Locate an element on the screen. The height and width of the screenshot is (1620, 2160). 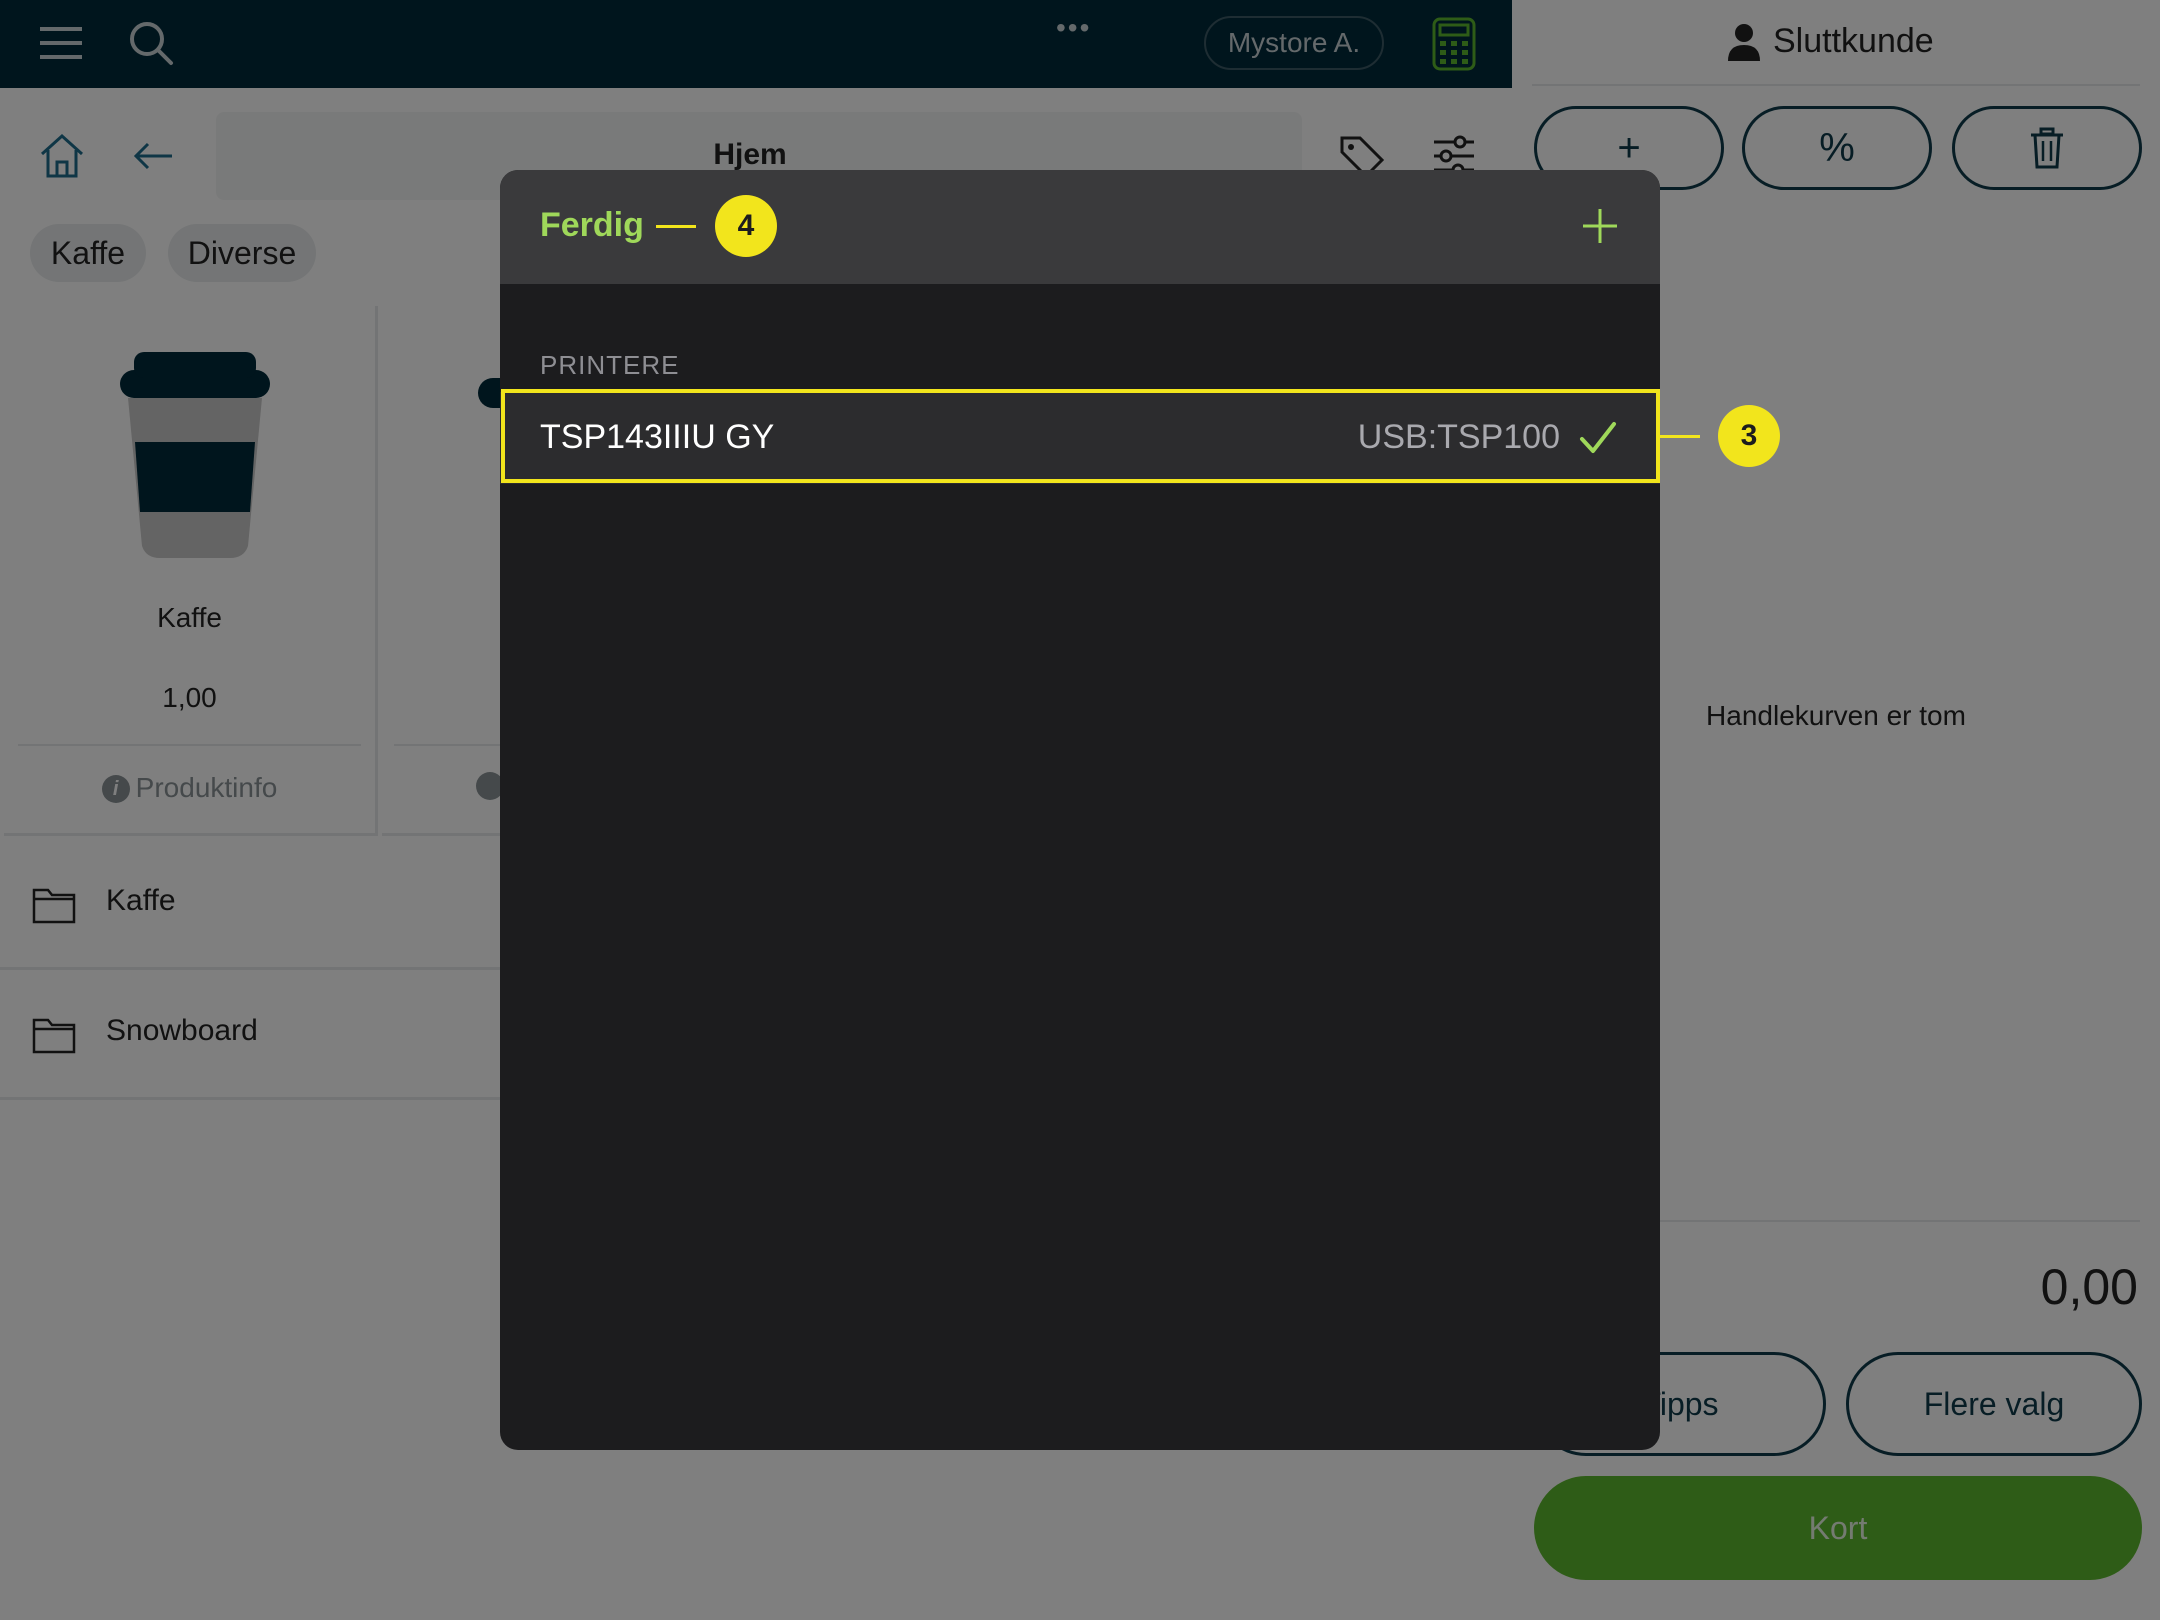
annotation-marker: 4 is located at coordinates (746, 226).